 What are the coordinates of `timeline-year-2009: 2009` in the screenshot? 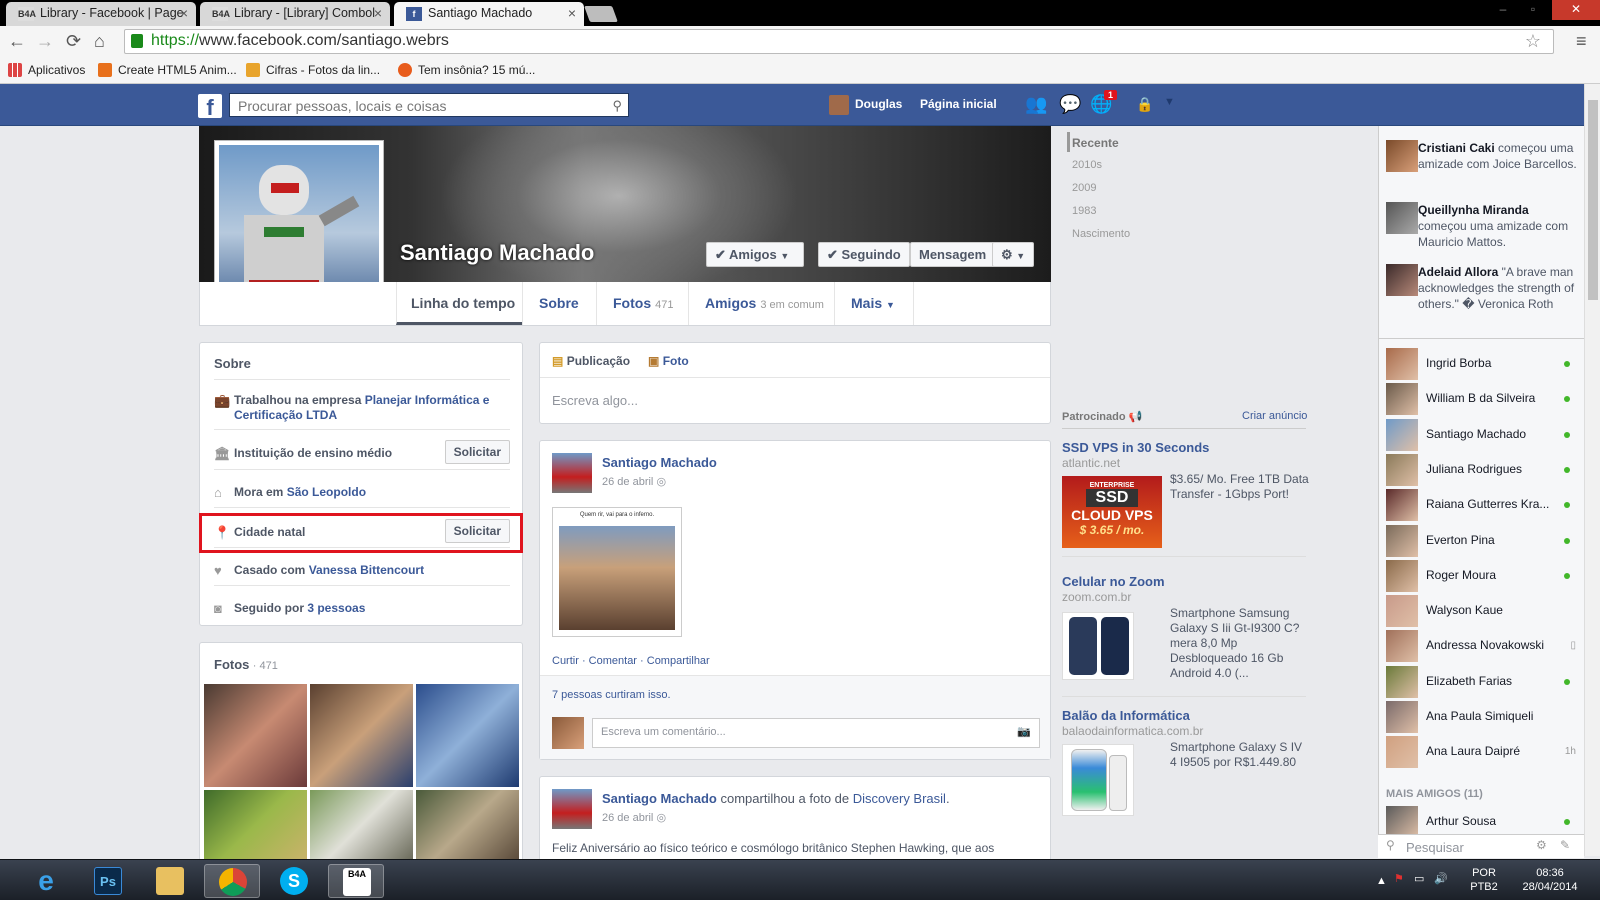 It's located at (1084, 188).